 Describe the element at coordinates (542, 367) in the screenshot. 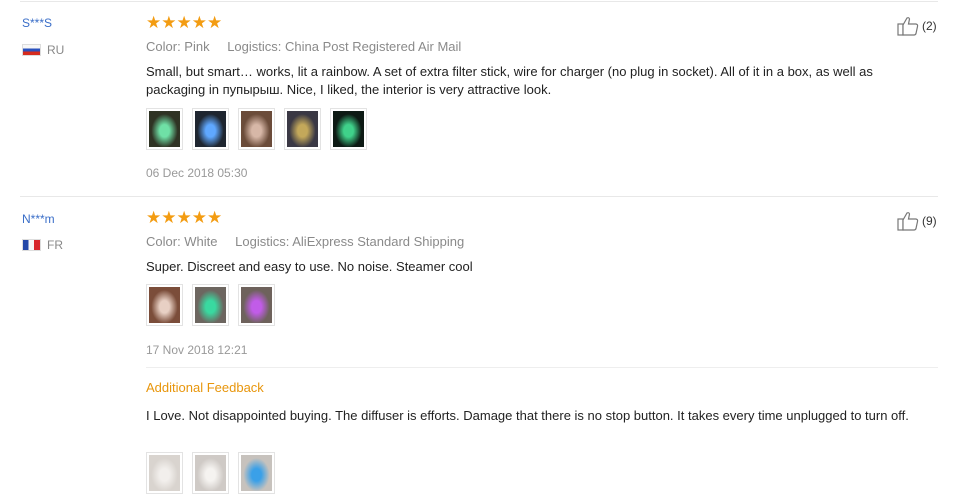

I see `feedback-divider` at that location.